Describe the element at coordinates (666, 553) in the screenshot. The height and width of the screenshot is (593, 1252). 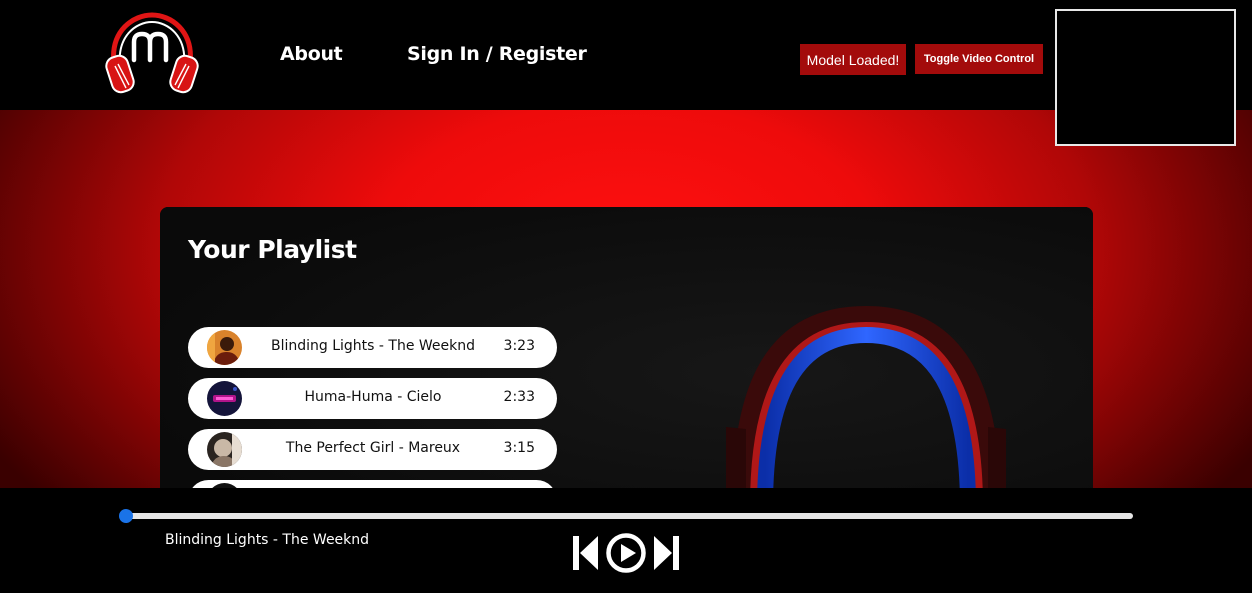
I see `skip-next-icon` at that location.